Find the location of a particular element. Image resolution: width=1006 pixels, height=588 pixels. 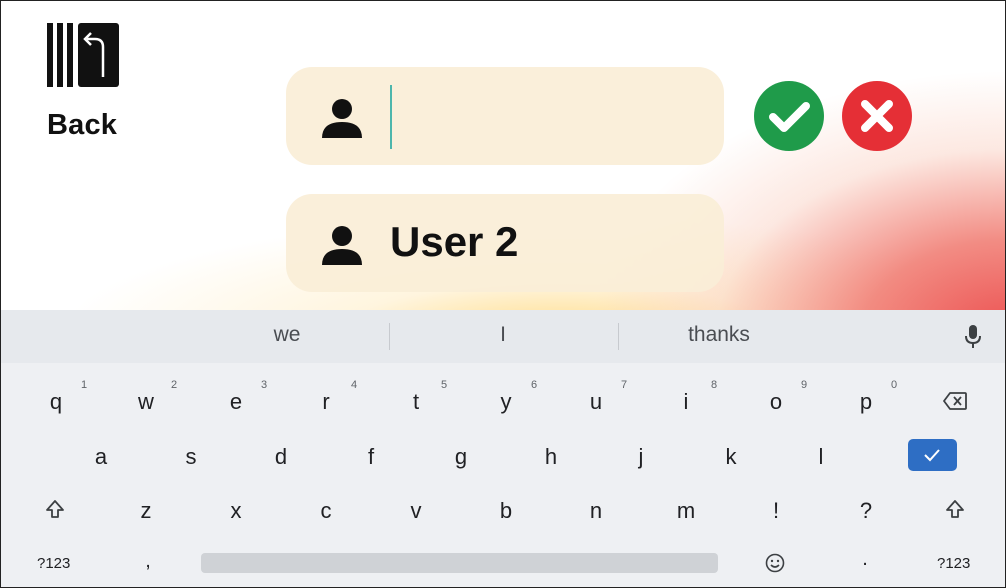

key-hint: 6 is located at coordinates (534, 385).